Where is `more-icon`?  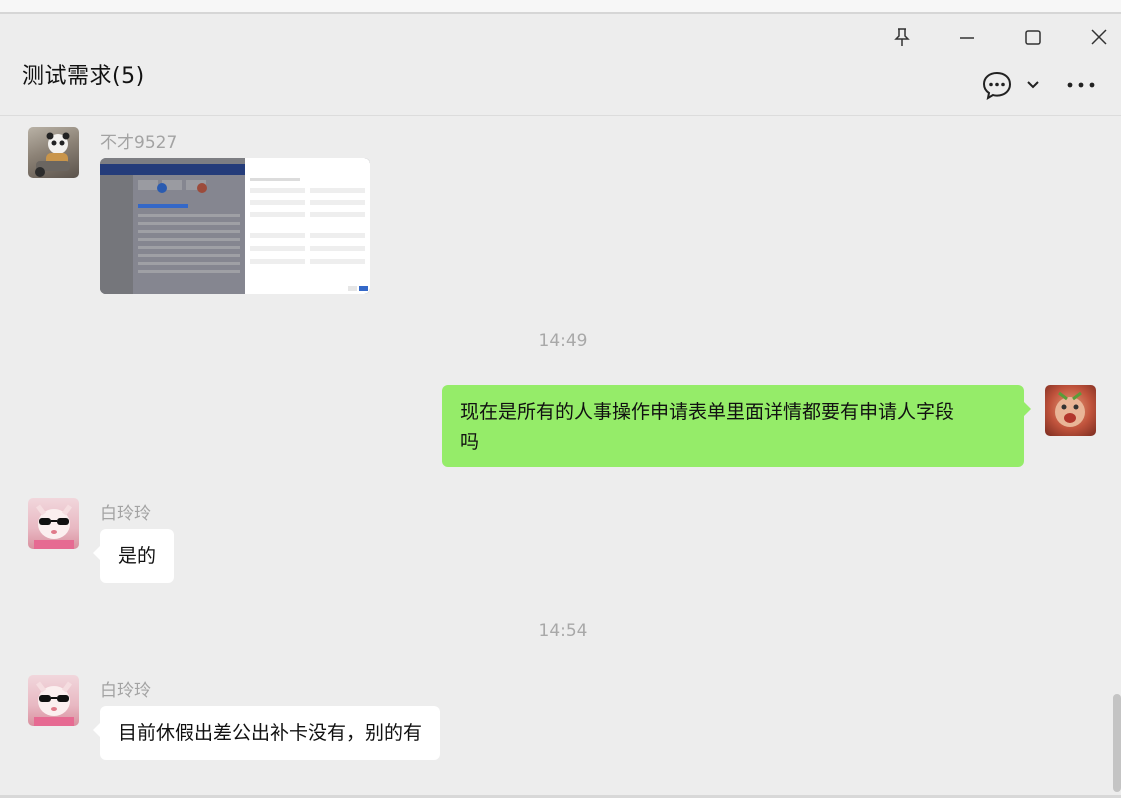
more-icon is located at coordinates (1081, 85).